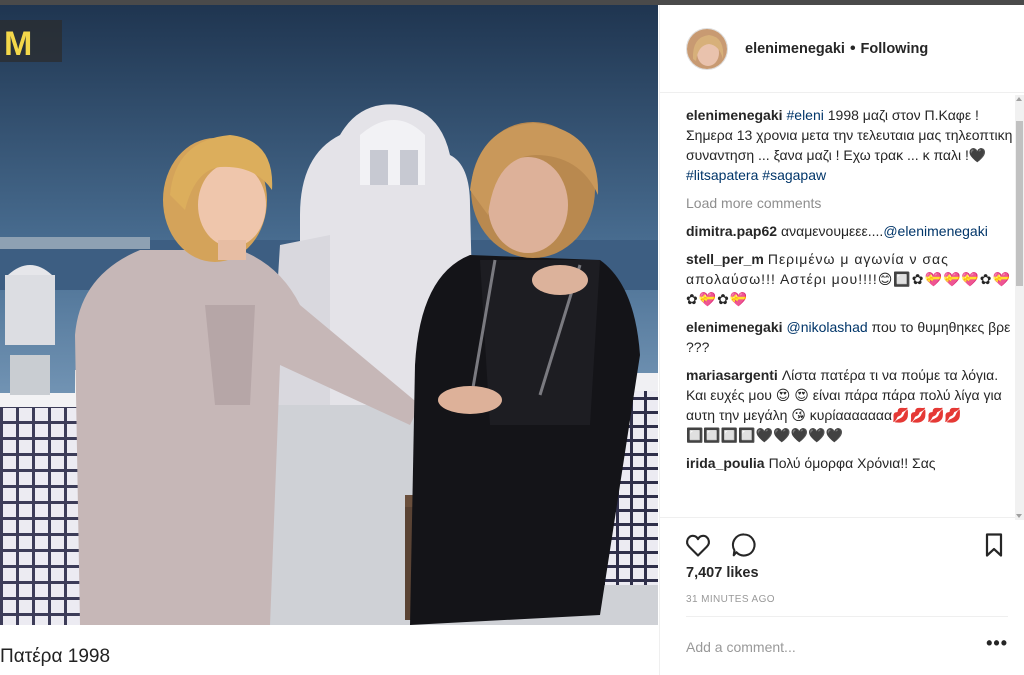  Describe the element at coordinates (722, 573) in the screenshot. I see `likes-count: 7,407 likes` at that location.